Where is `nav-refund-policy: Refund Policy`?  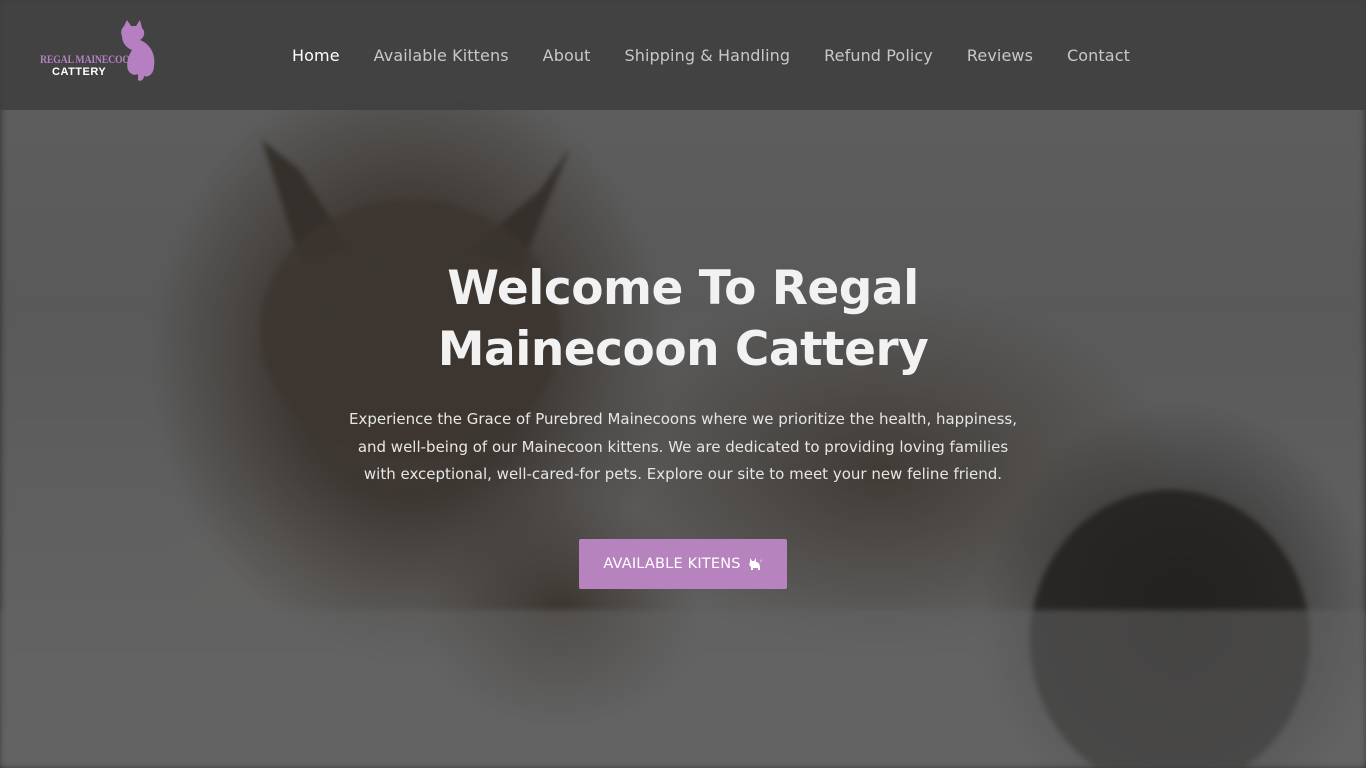 nav-refund-policy: Refund Policy is located at coordinates (878, 55).